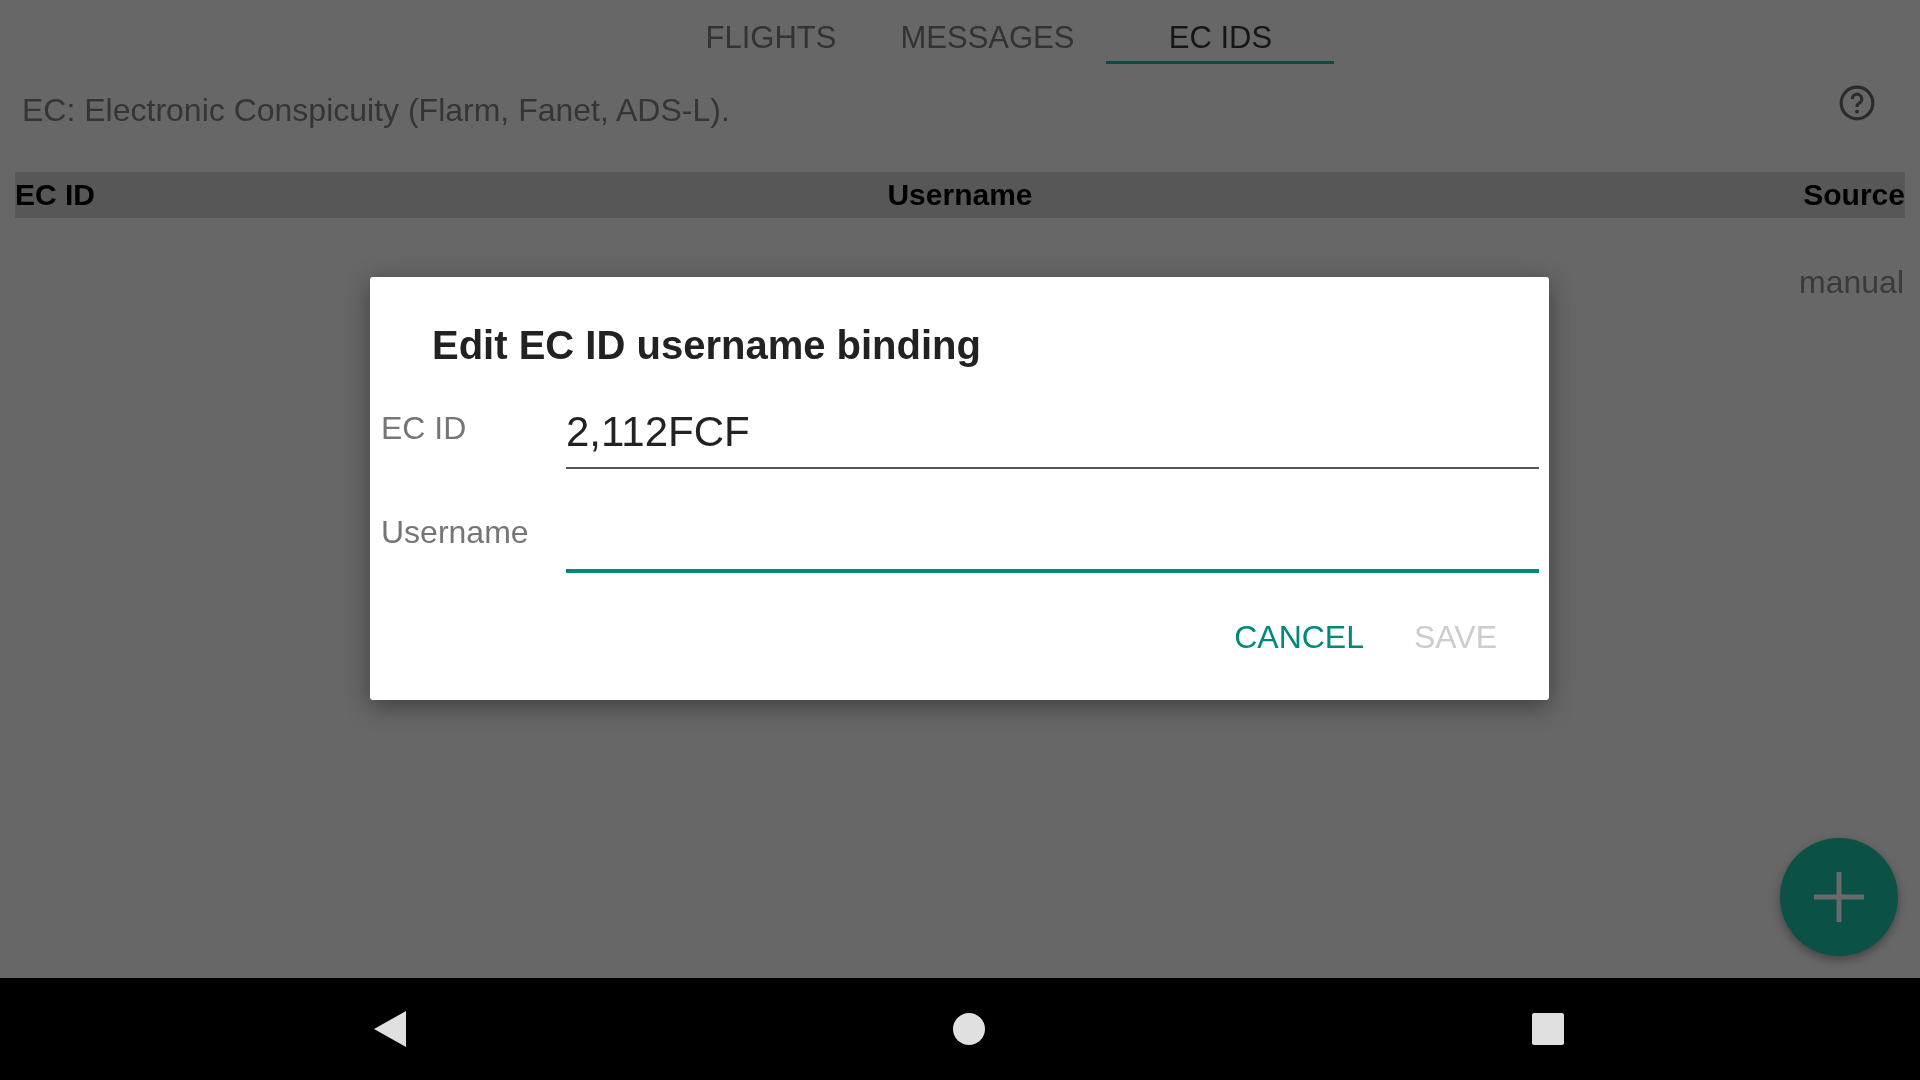 This screenshot has width=1920, height=1080. What do you see at coordinates (1839, 897) in the screenshot?
I see `plus-icon` at bounding box center [1839, 897].